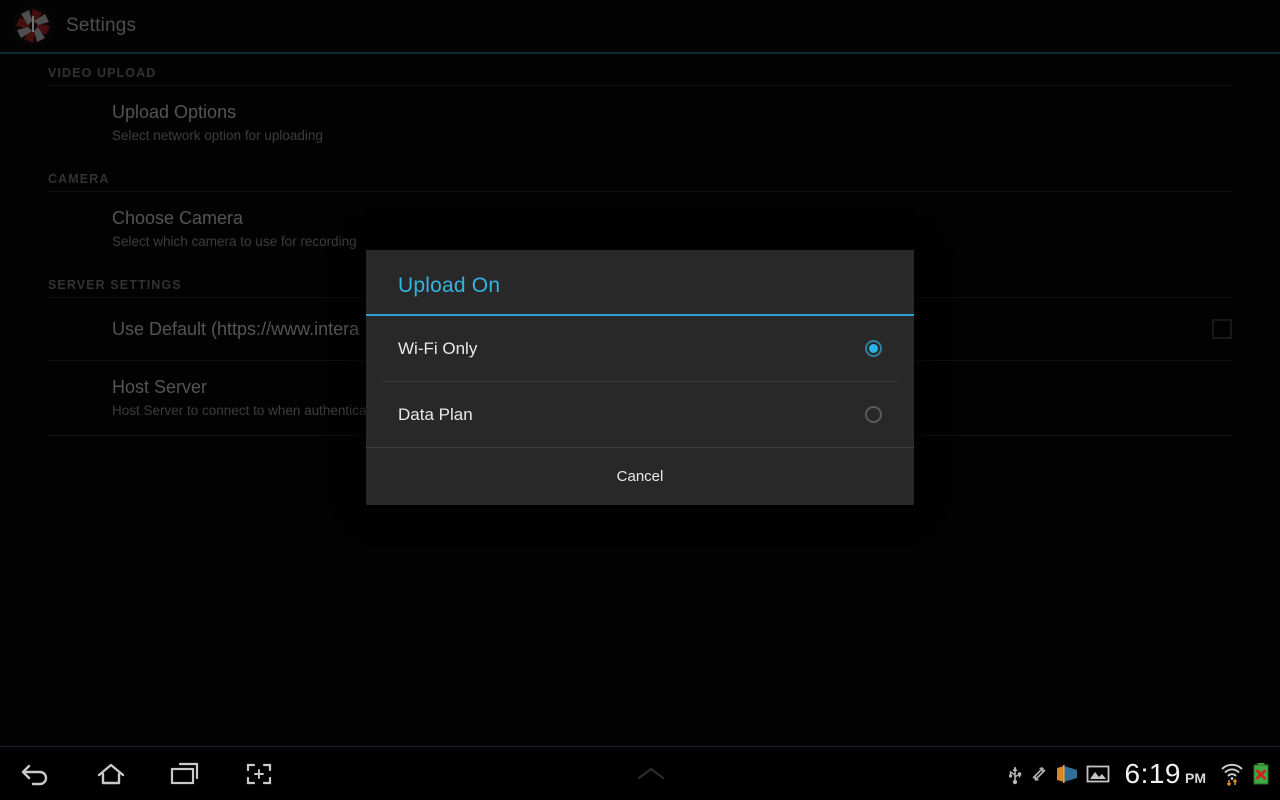 This screenshot has height=800, width=1280. Describe the element at coordinates (259, 773) in the screenshot. I see `screenshot-icon` at that location.